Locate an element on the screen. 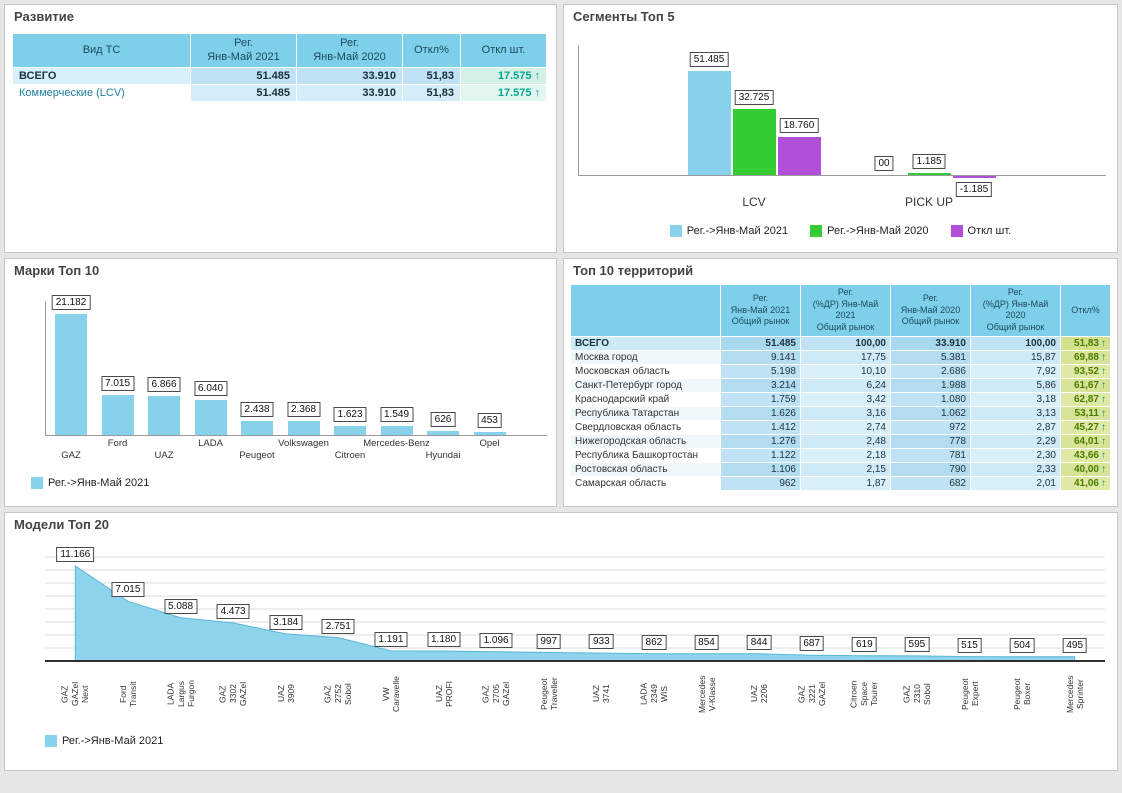  y-axis is located at coordinates (45, 368).